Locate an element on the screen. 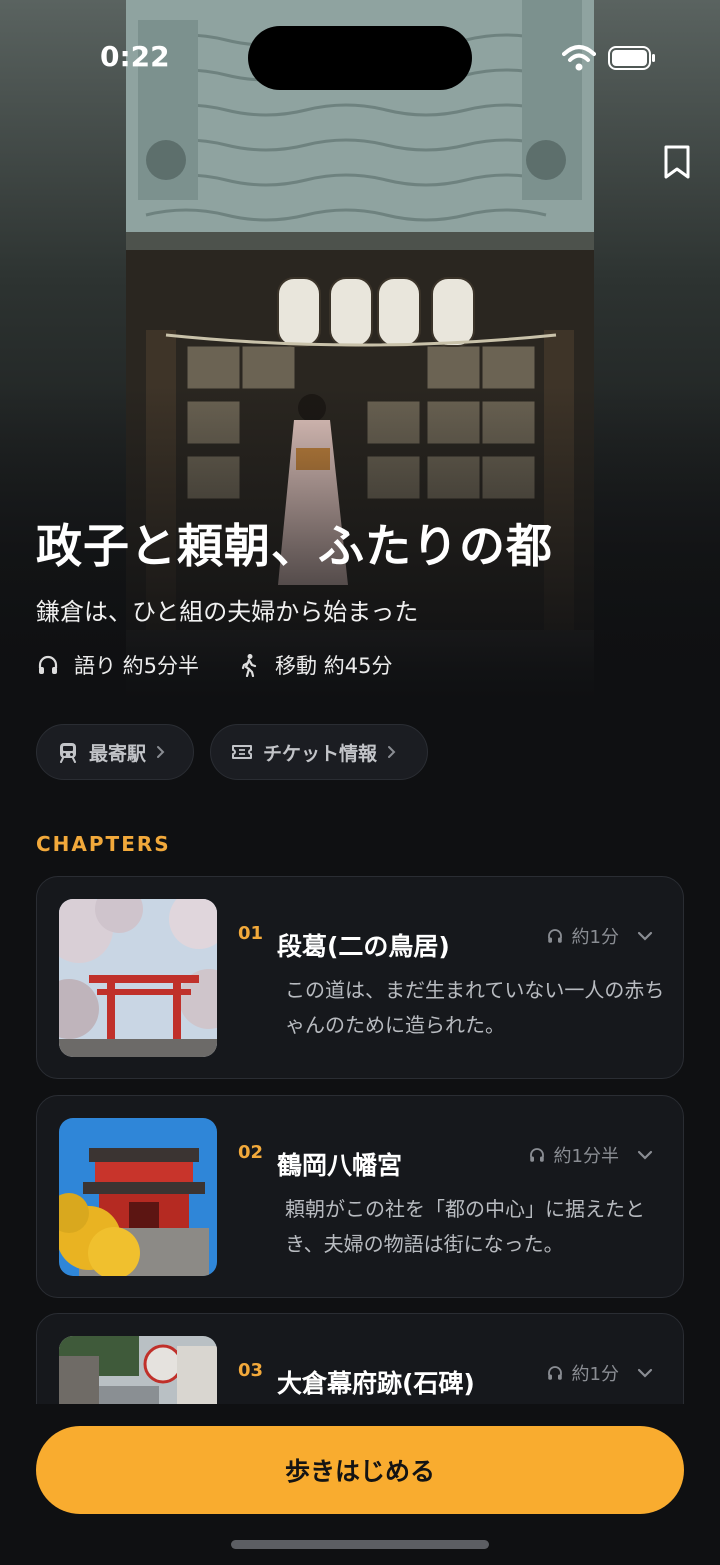  chapter-number: 03 is located at coordinates (251, 1370).